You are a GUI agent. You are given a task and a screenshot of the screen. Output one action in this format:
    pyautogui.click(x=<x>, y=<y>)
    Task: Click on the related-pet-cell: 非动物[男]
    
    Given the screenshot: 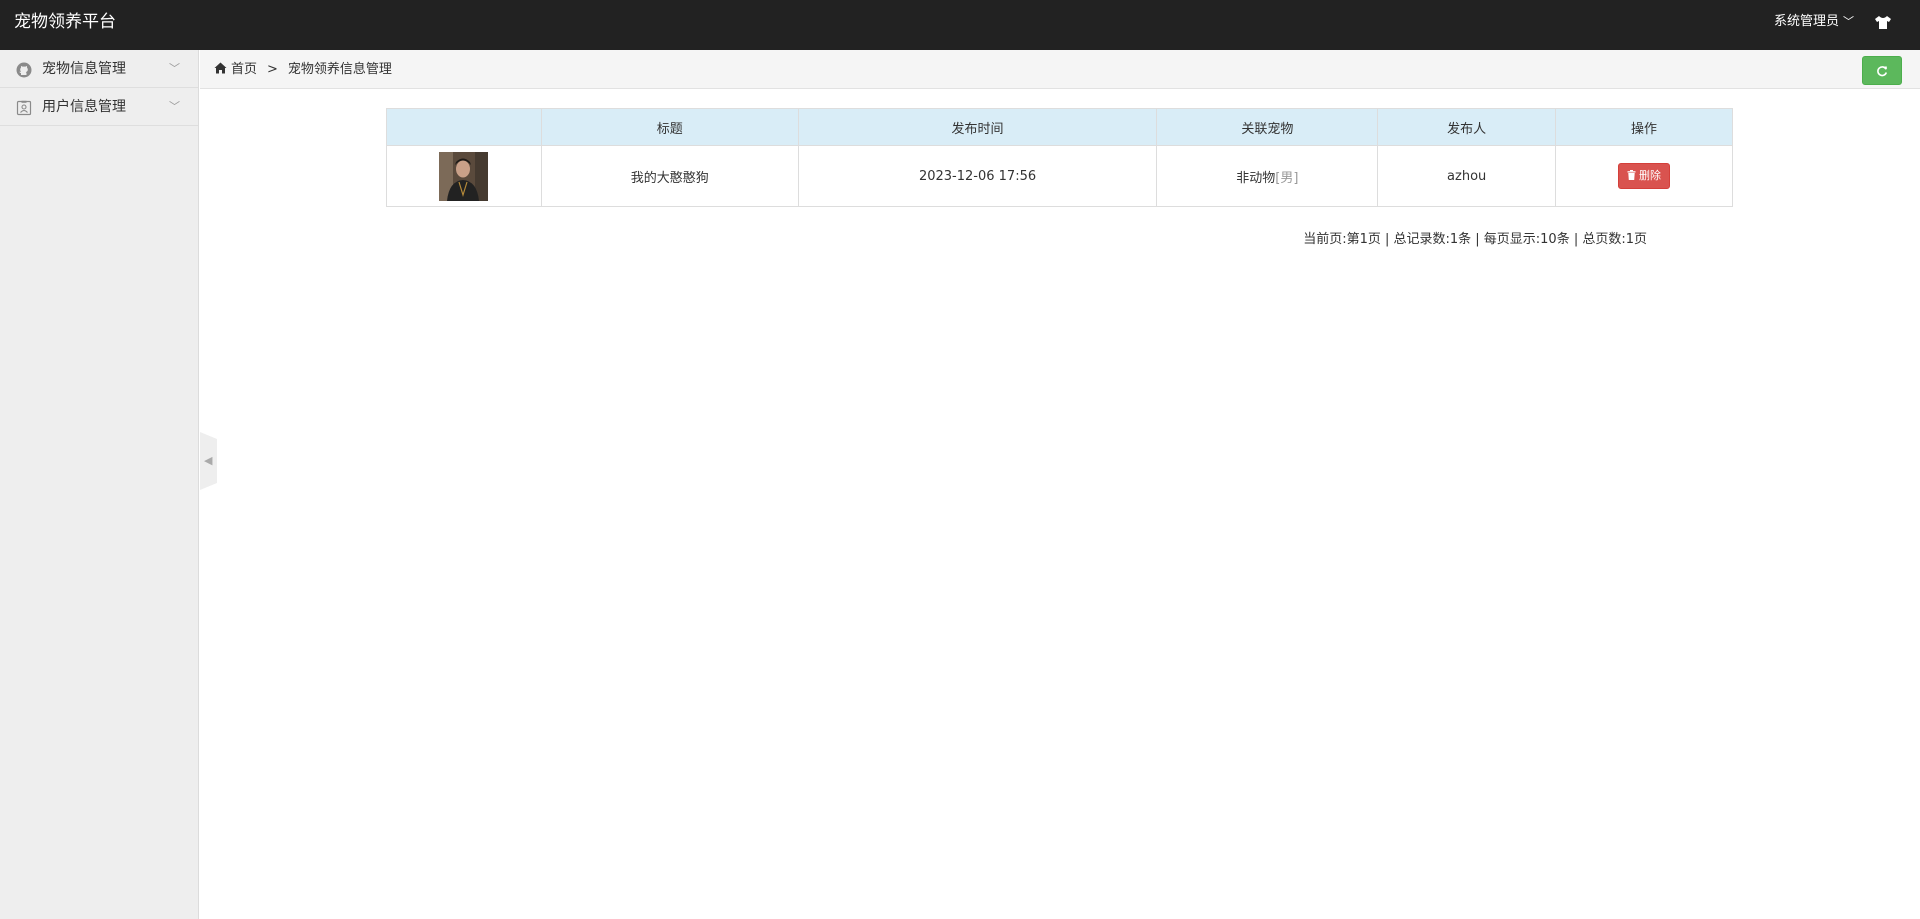 What is the action you would take?
    pyautogui.click(x=1267, y=176)
    